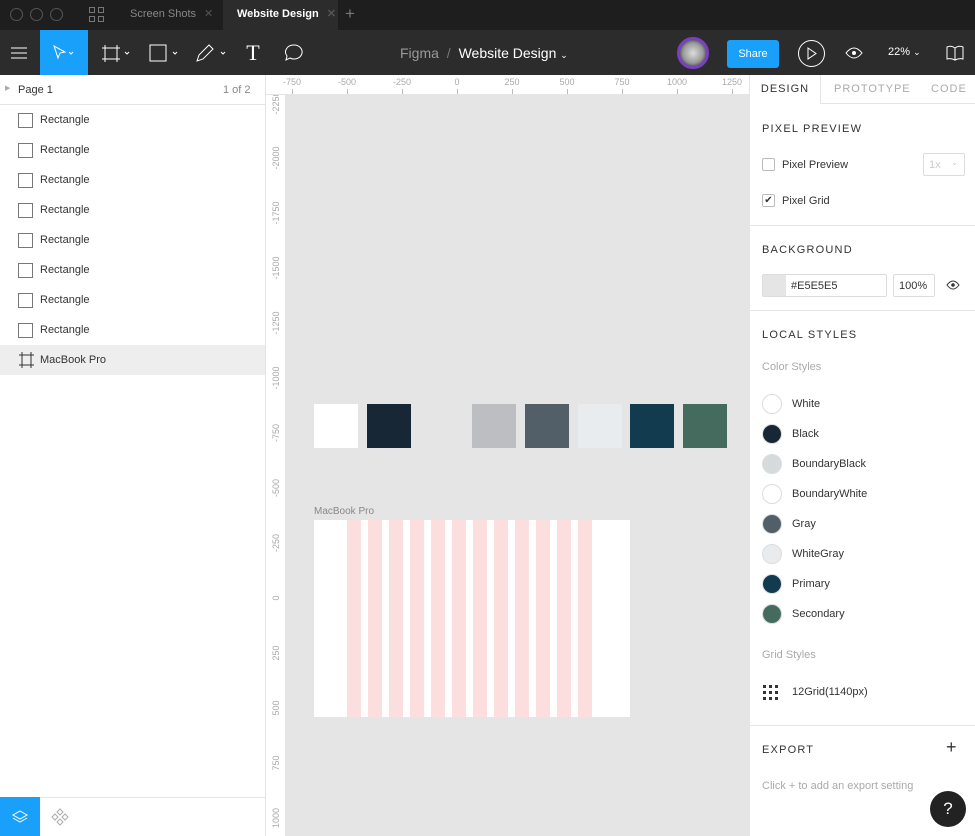 The height and width of the screenshot is (836, 975). Describe the element at coordinates (948, 809) in the screenshot. I see `help-button: ?` at that location.